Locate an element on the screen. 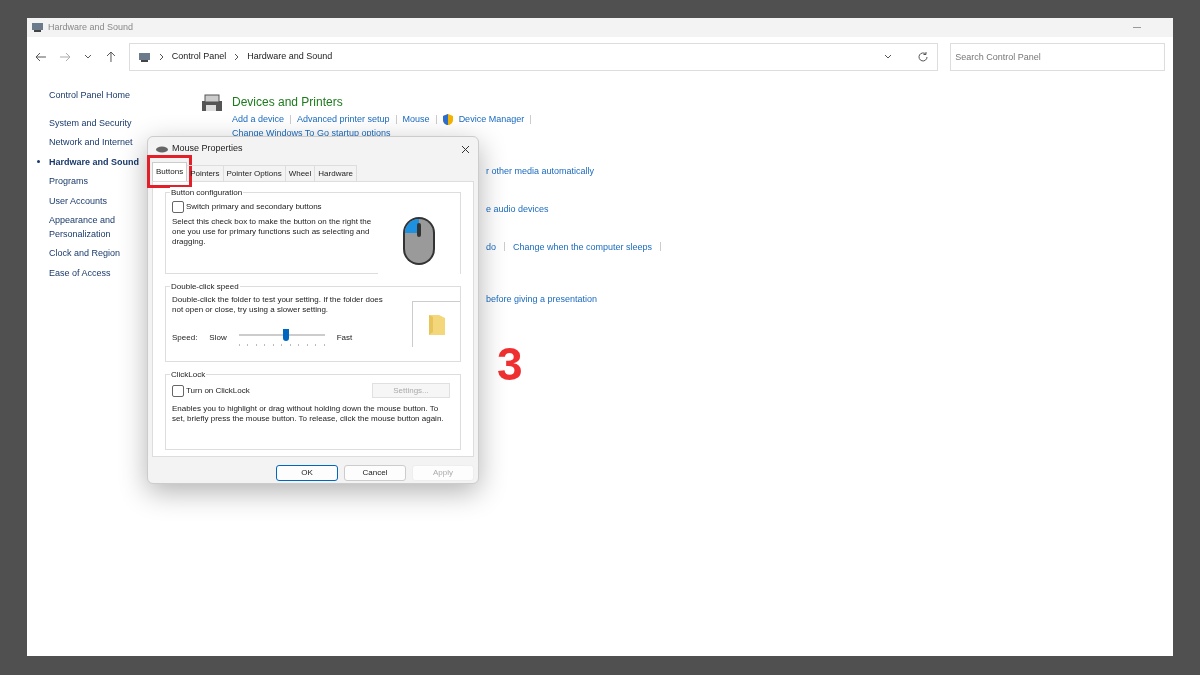 The image size is (1200, 675). link: Change when the computer sleeps is located at coordinates (583, 246).